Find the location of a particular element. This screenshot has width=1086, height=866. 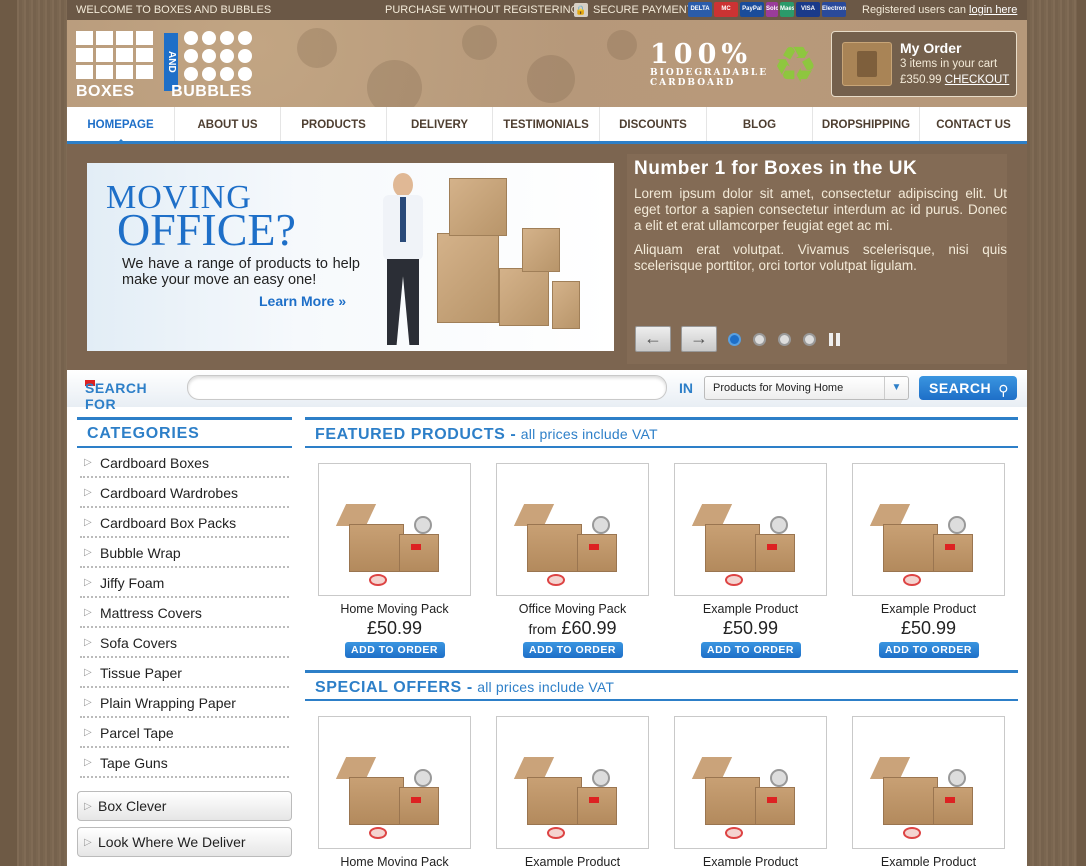

businessman-image is located at coordinates (405, 261).